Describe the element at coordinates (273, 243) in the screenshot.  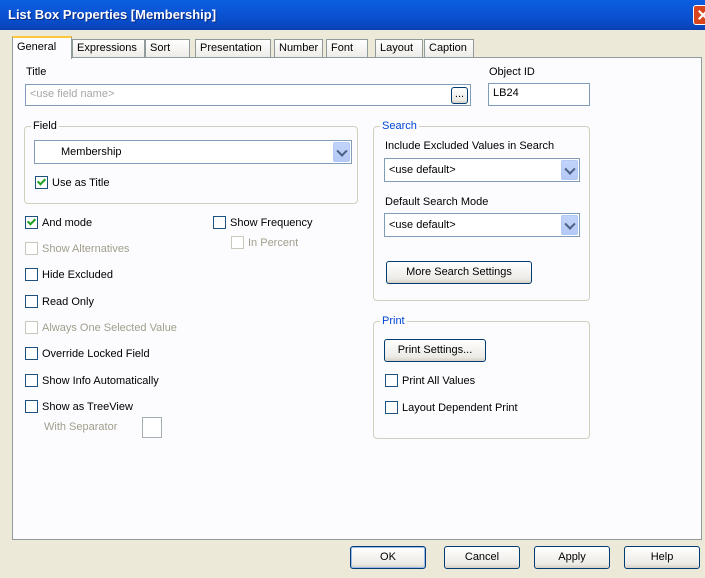
I see `in-percent-label: In Percent` at that location.